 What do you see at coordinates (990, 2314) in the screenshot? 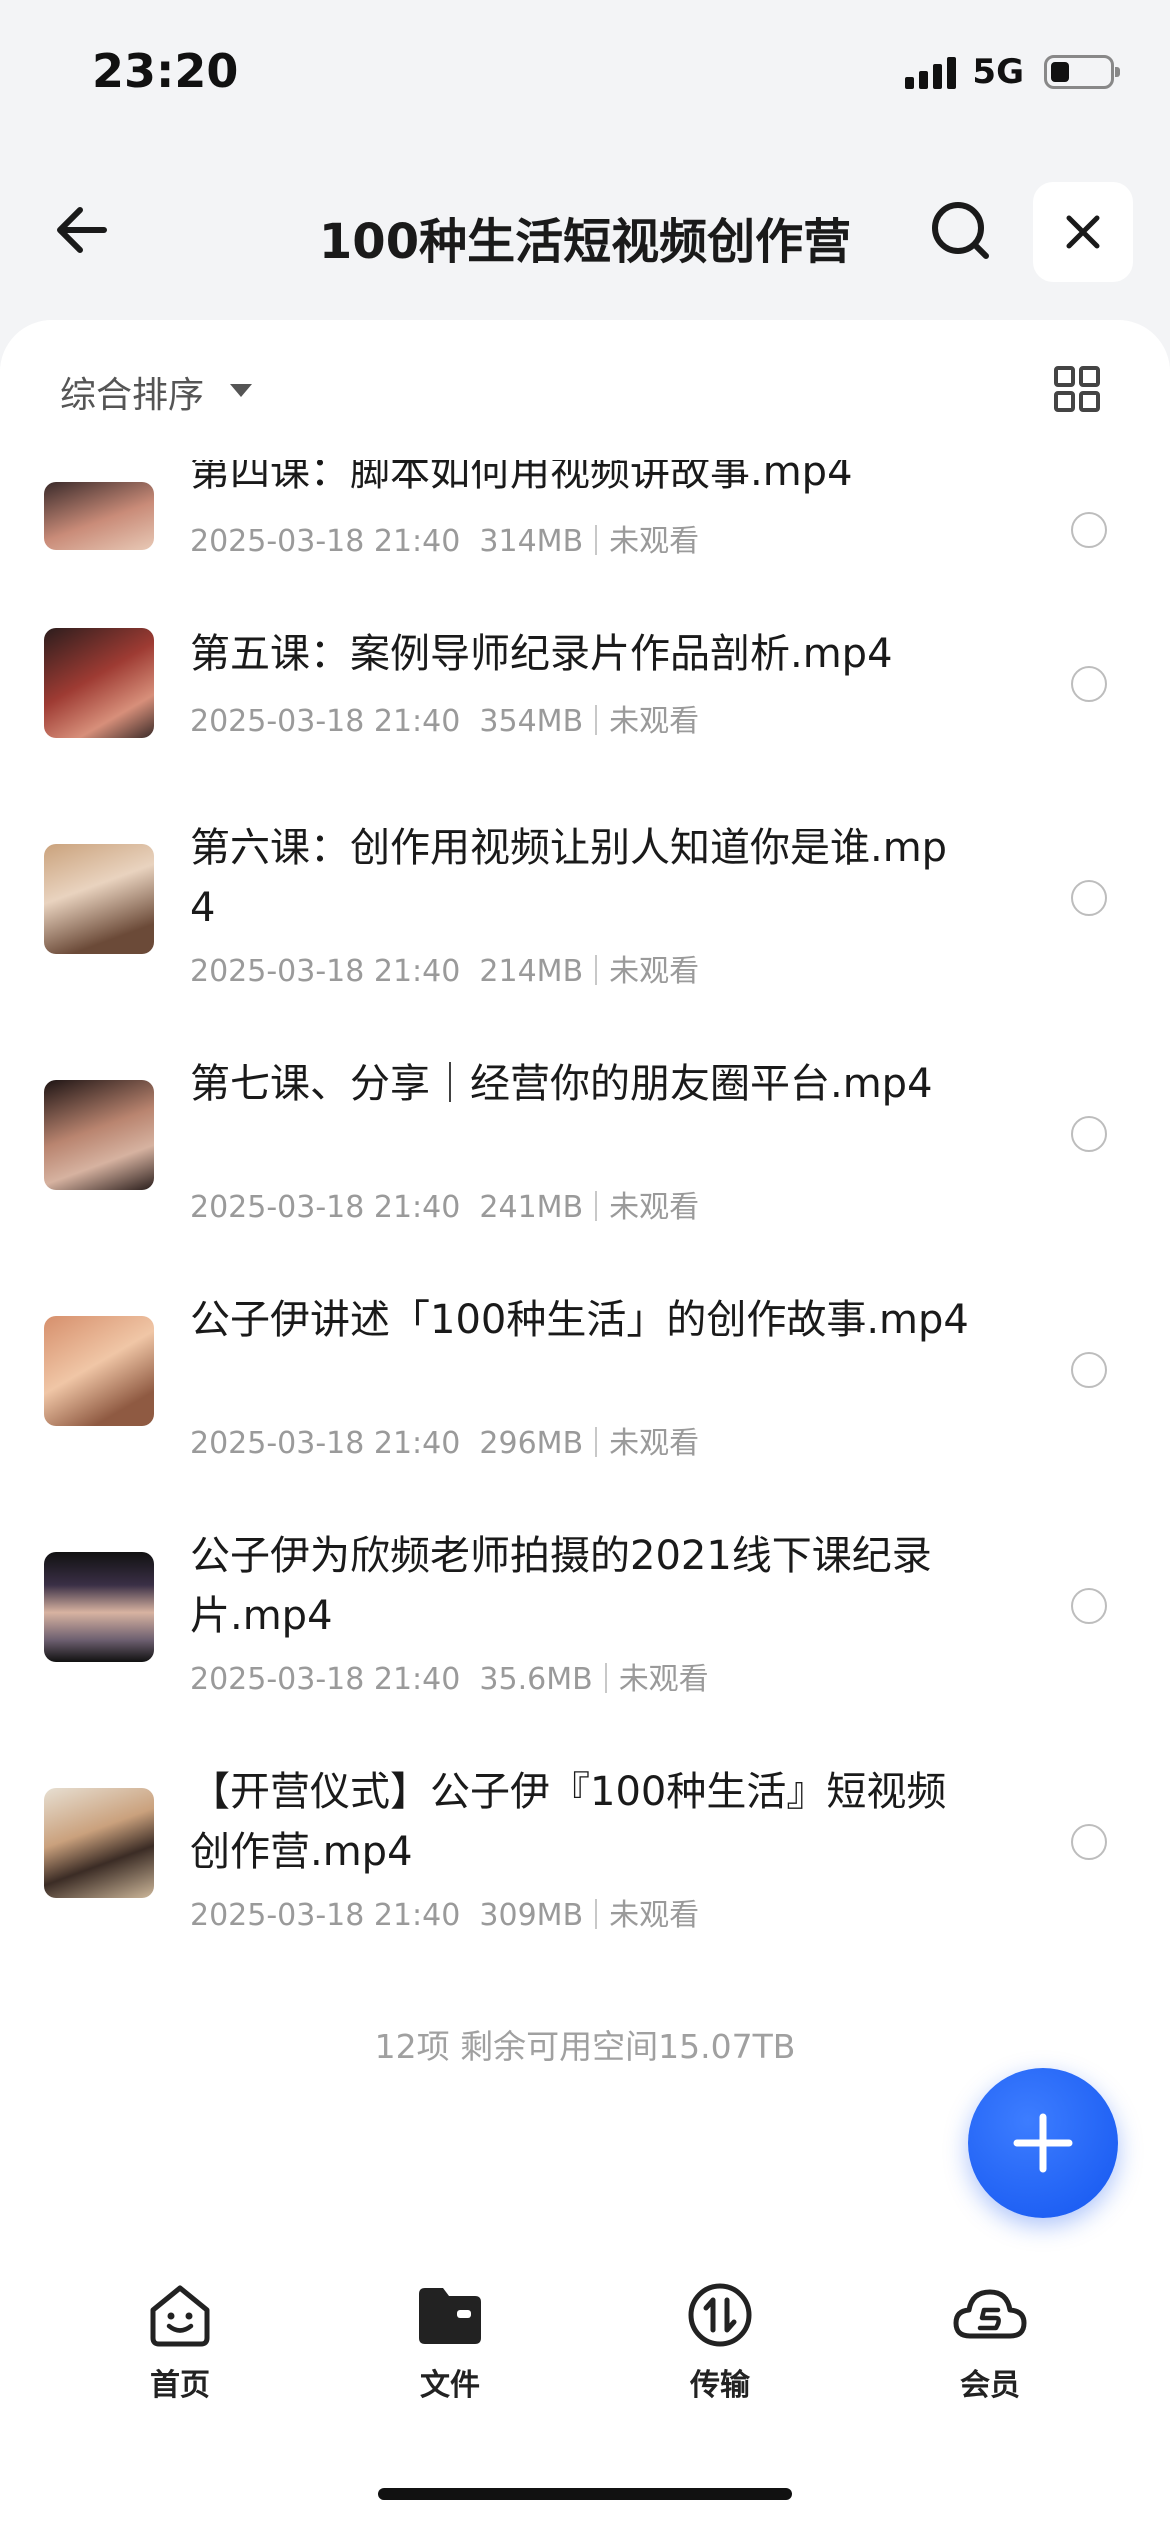
I see `cloud-member-icon` at bounding box center [990, 2314].